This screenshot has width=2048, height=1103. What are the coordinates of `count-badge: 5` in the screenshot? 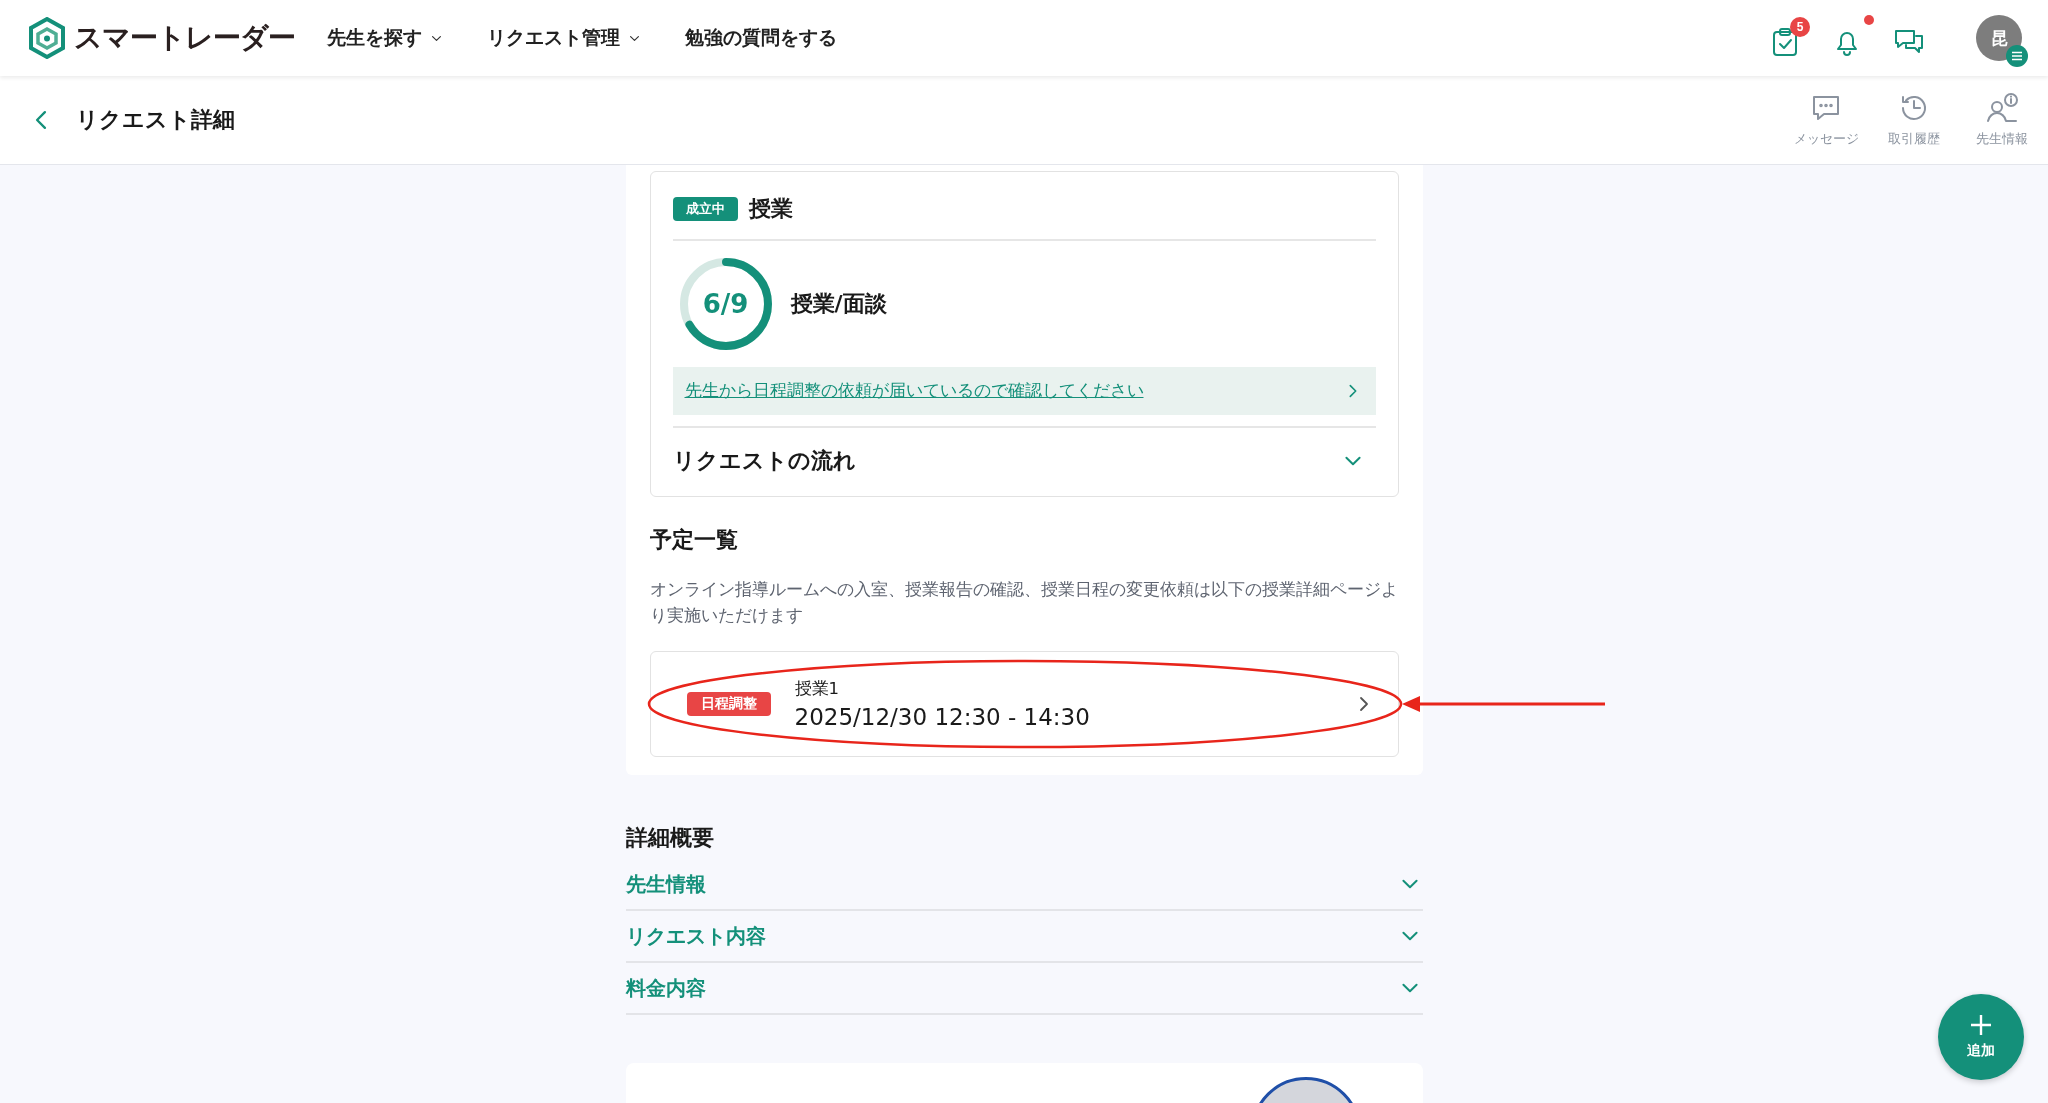 It's located at (1800, 27).